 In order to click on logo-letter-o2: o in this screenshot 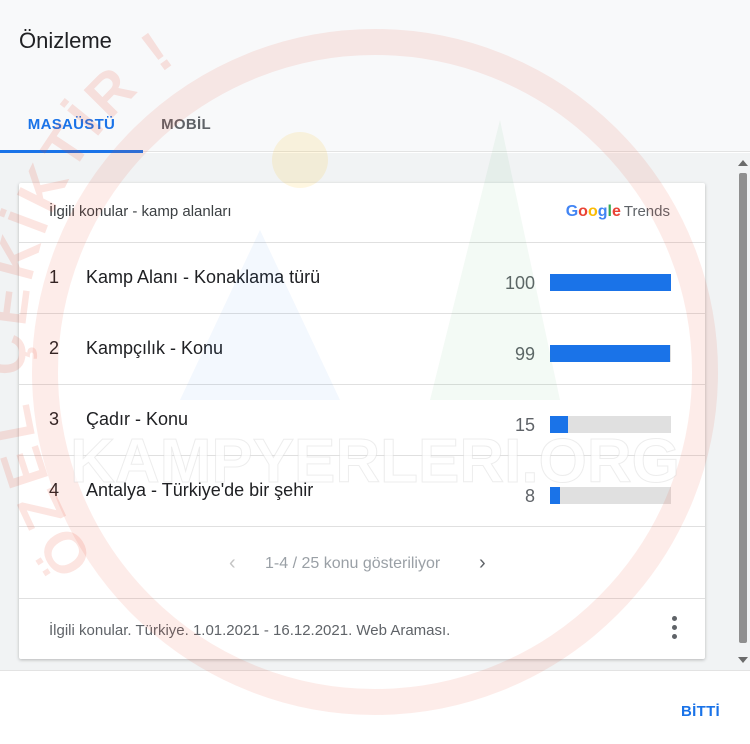, I will do `click(592, 211)`.